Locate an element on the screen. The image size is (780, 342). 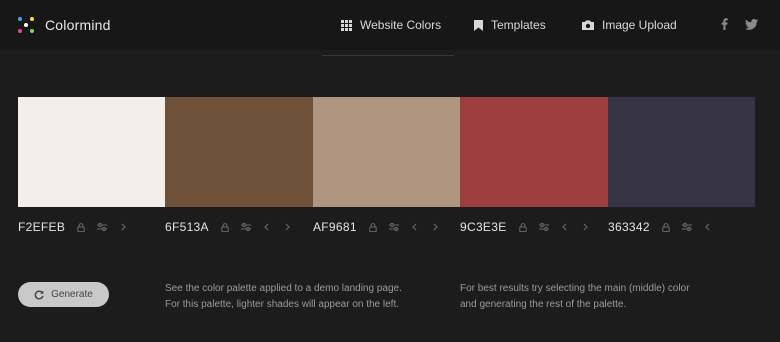
nav-image-upload: Image Upload is located at coordinates (629, 25).